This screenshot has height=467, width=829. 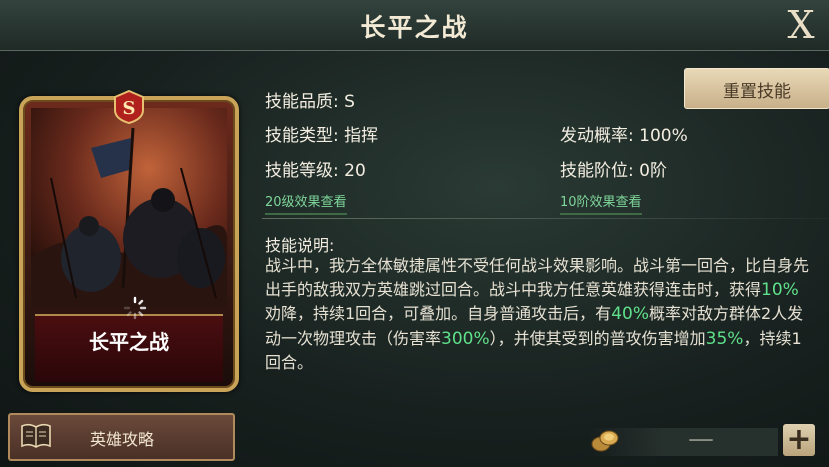 What do you see at coordinates (545, 218) in the screenshot?
I see `section-divider` at bounding box center [545, 218].